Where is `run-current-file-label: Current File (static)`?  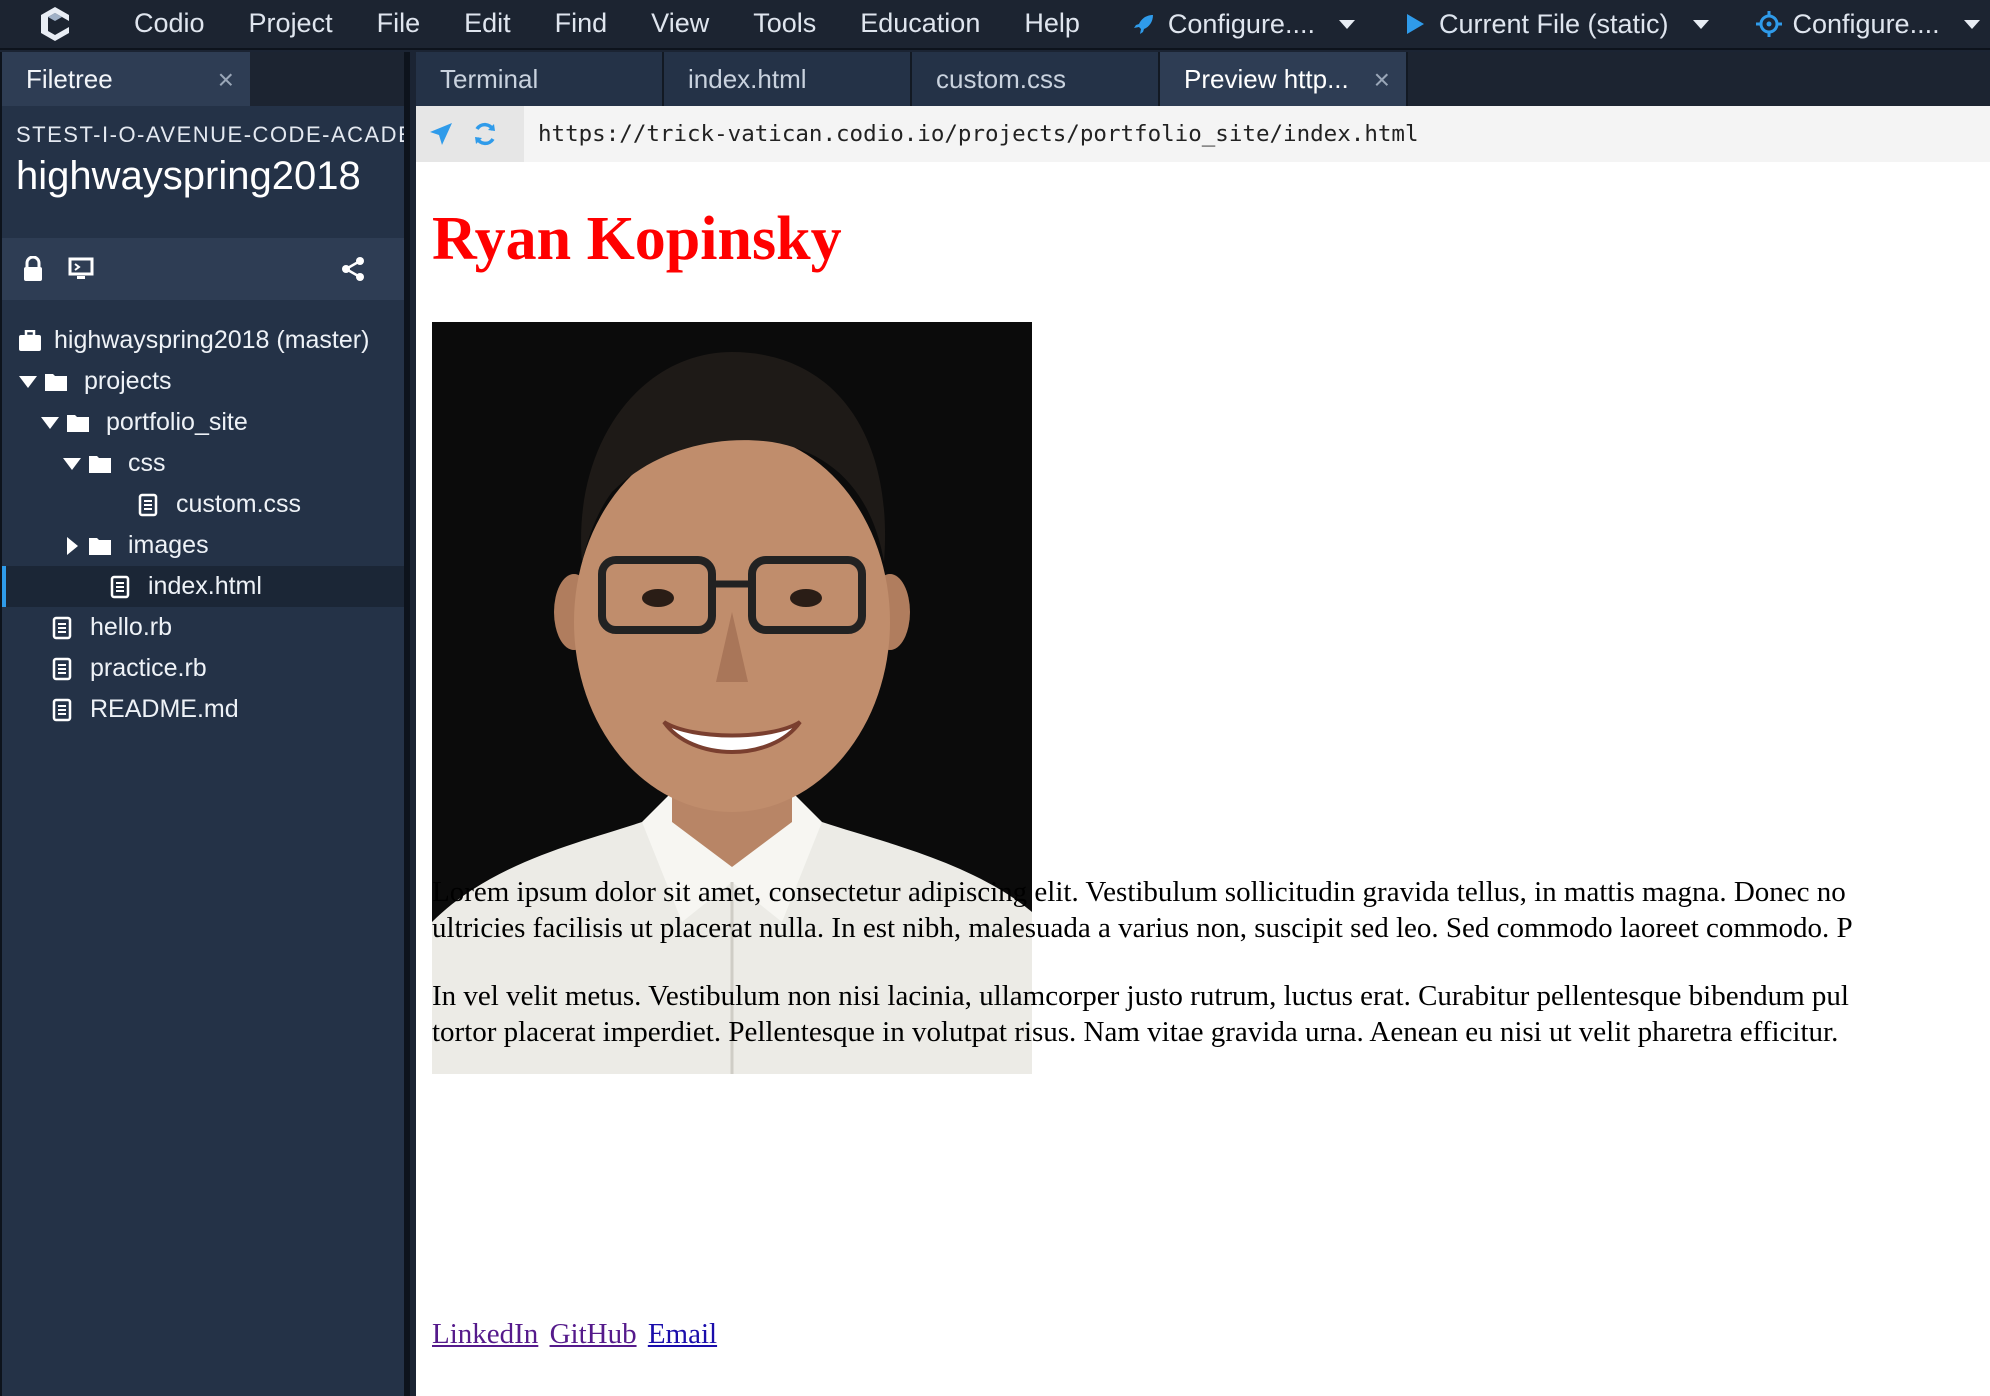
run-current-file-label: Current File (static) is located at coordinates (1553, 23).